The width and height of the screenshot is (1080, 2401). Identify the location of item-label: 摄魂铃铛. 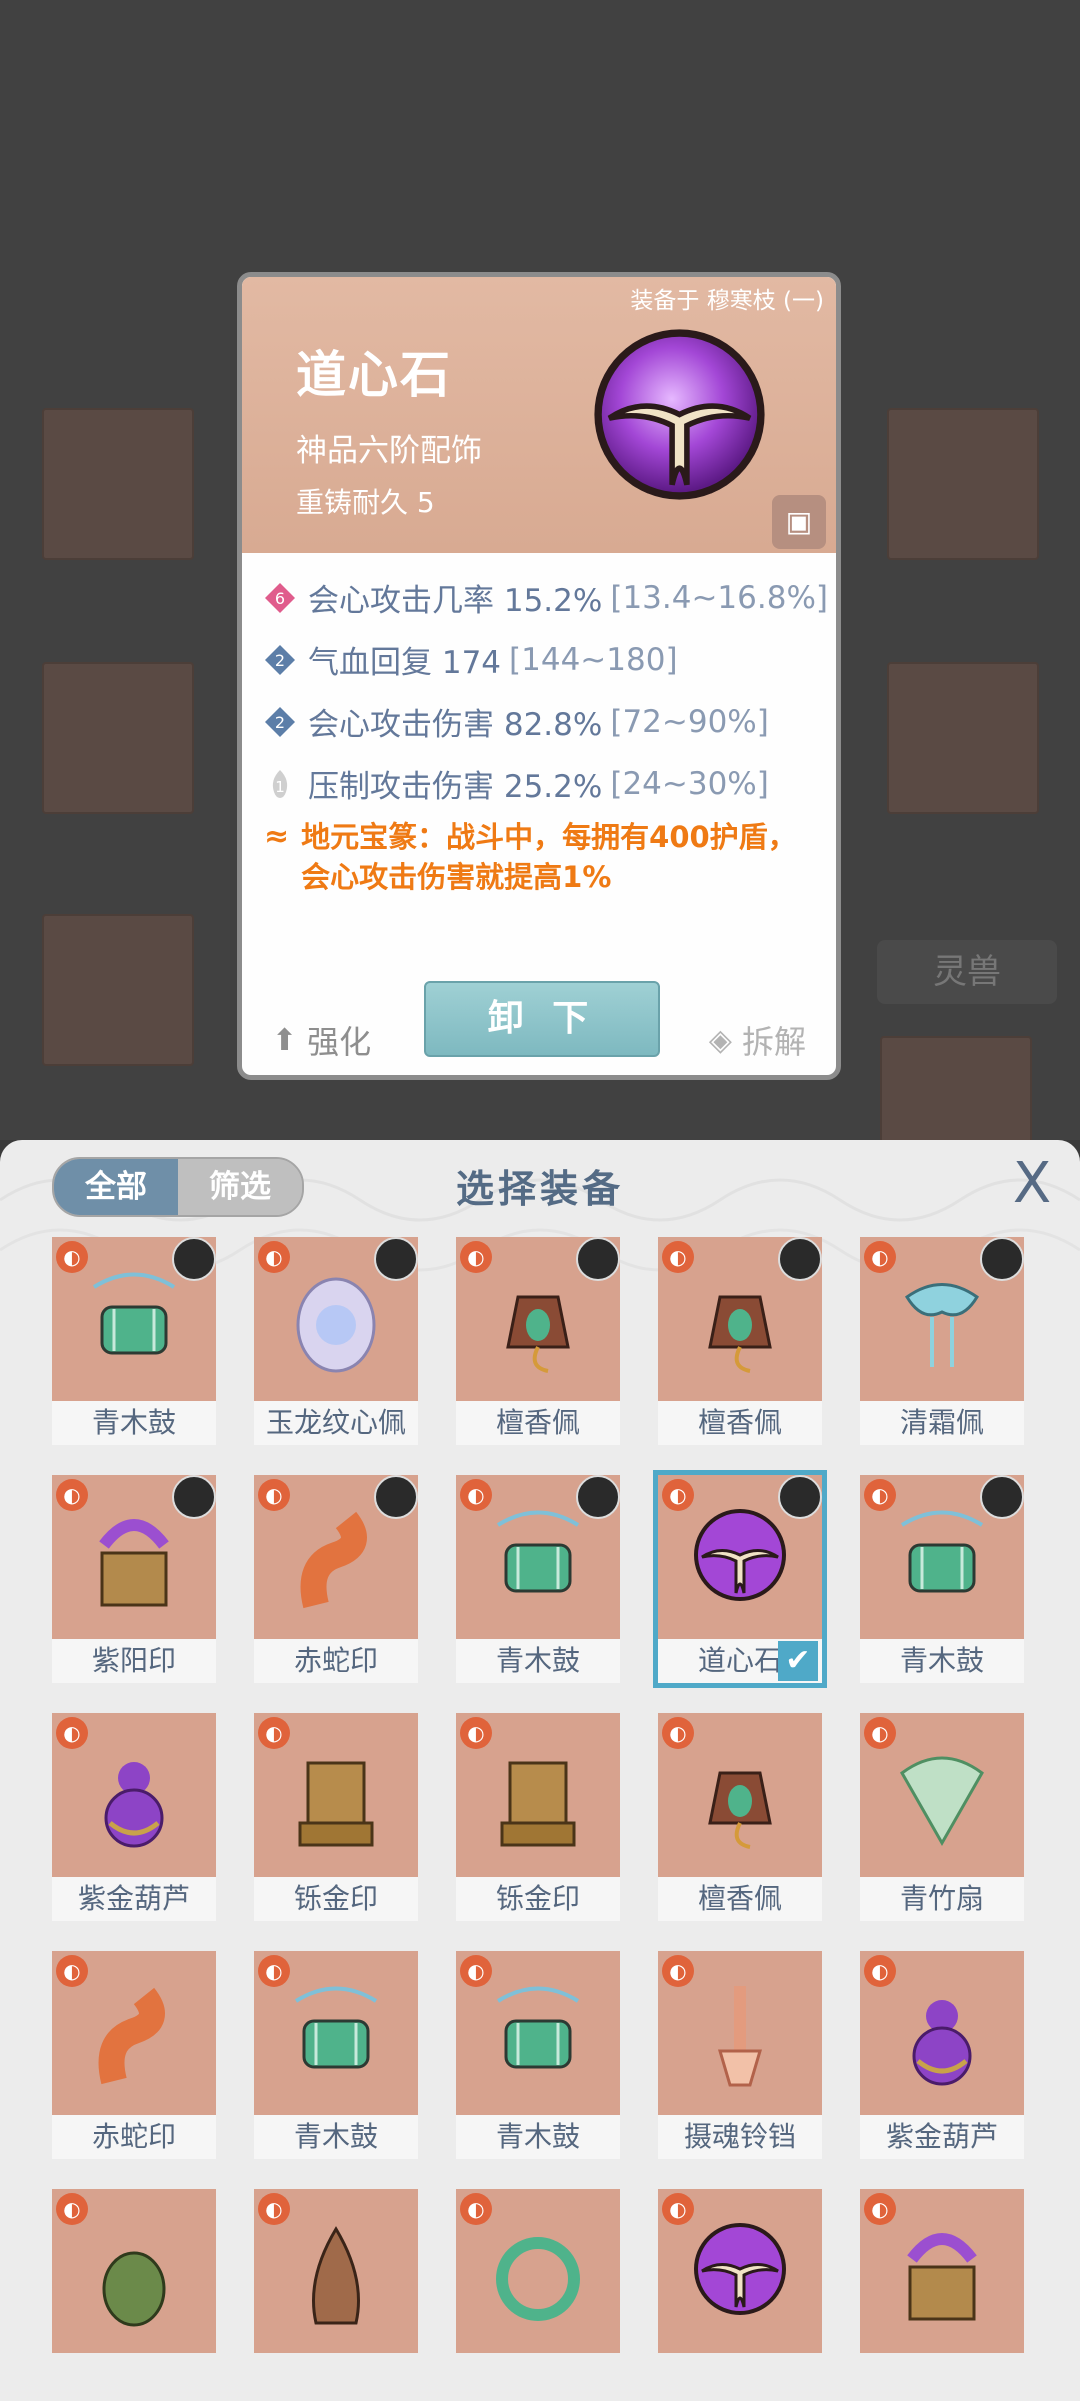
(740, 2137).